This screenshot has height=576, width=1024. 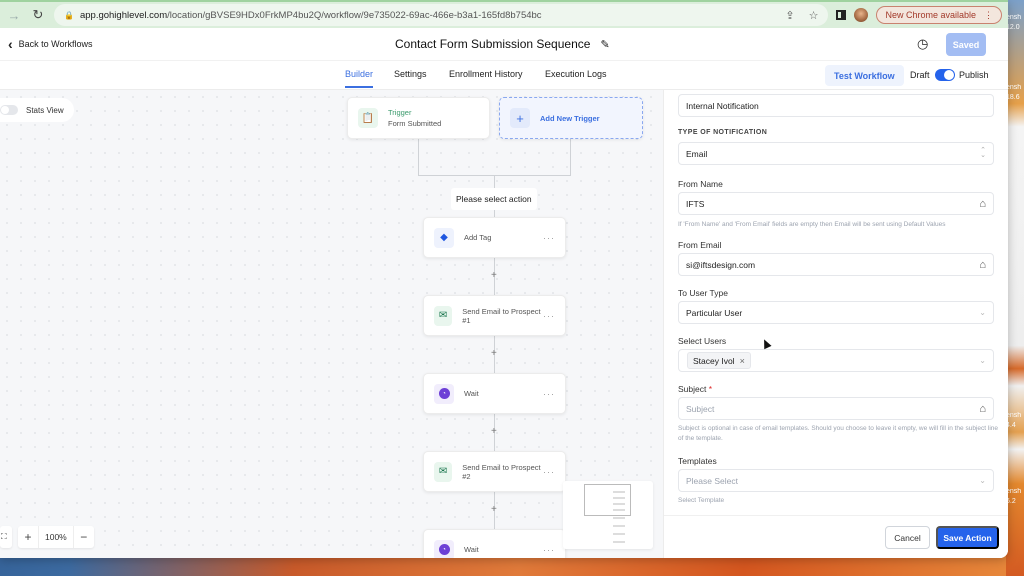 I want to click on bookmark-star-icon: ☆, so click(x=814, y=15).